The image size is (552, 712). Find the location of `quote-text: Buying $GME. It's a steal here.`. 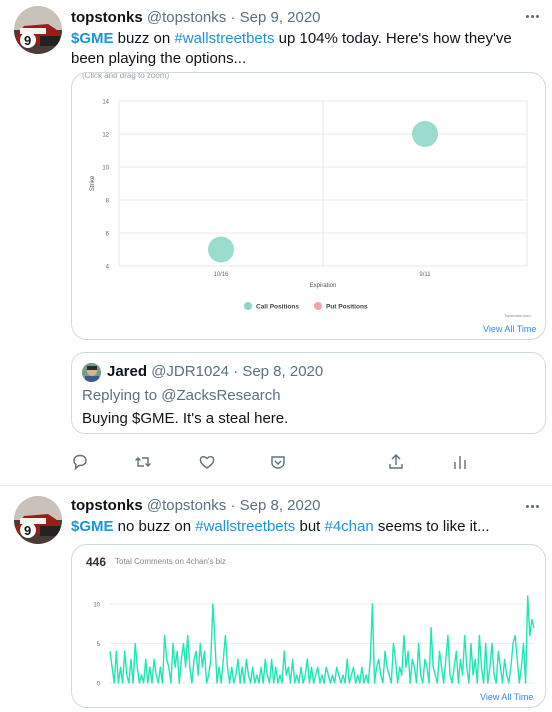

quote-text: Buying $GME. It's a steal here. is located at coordinates (185, 418).